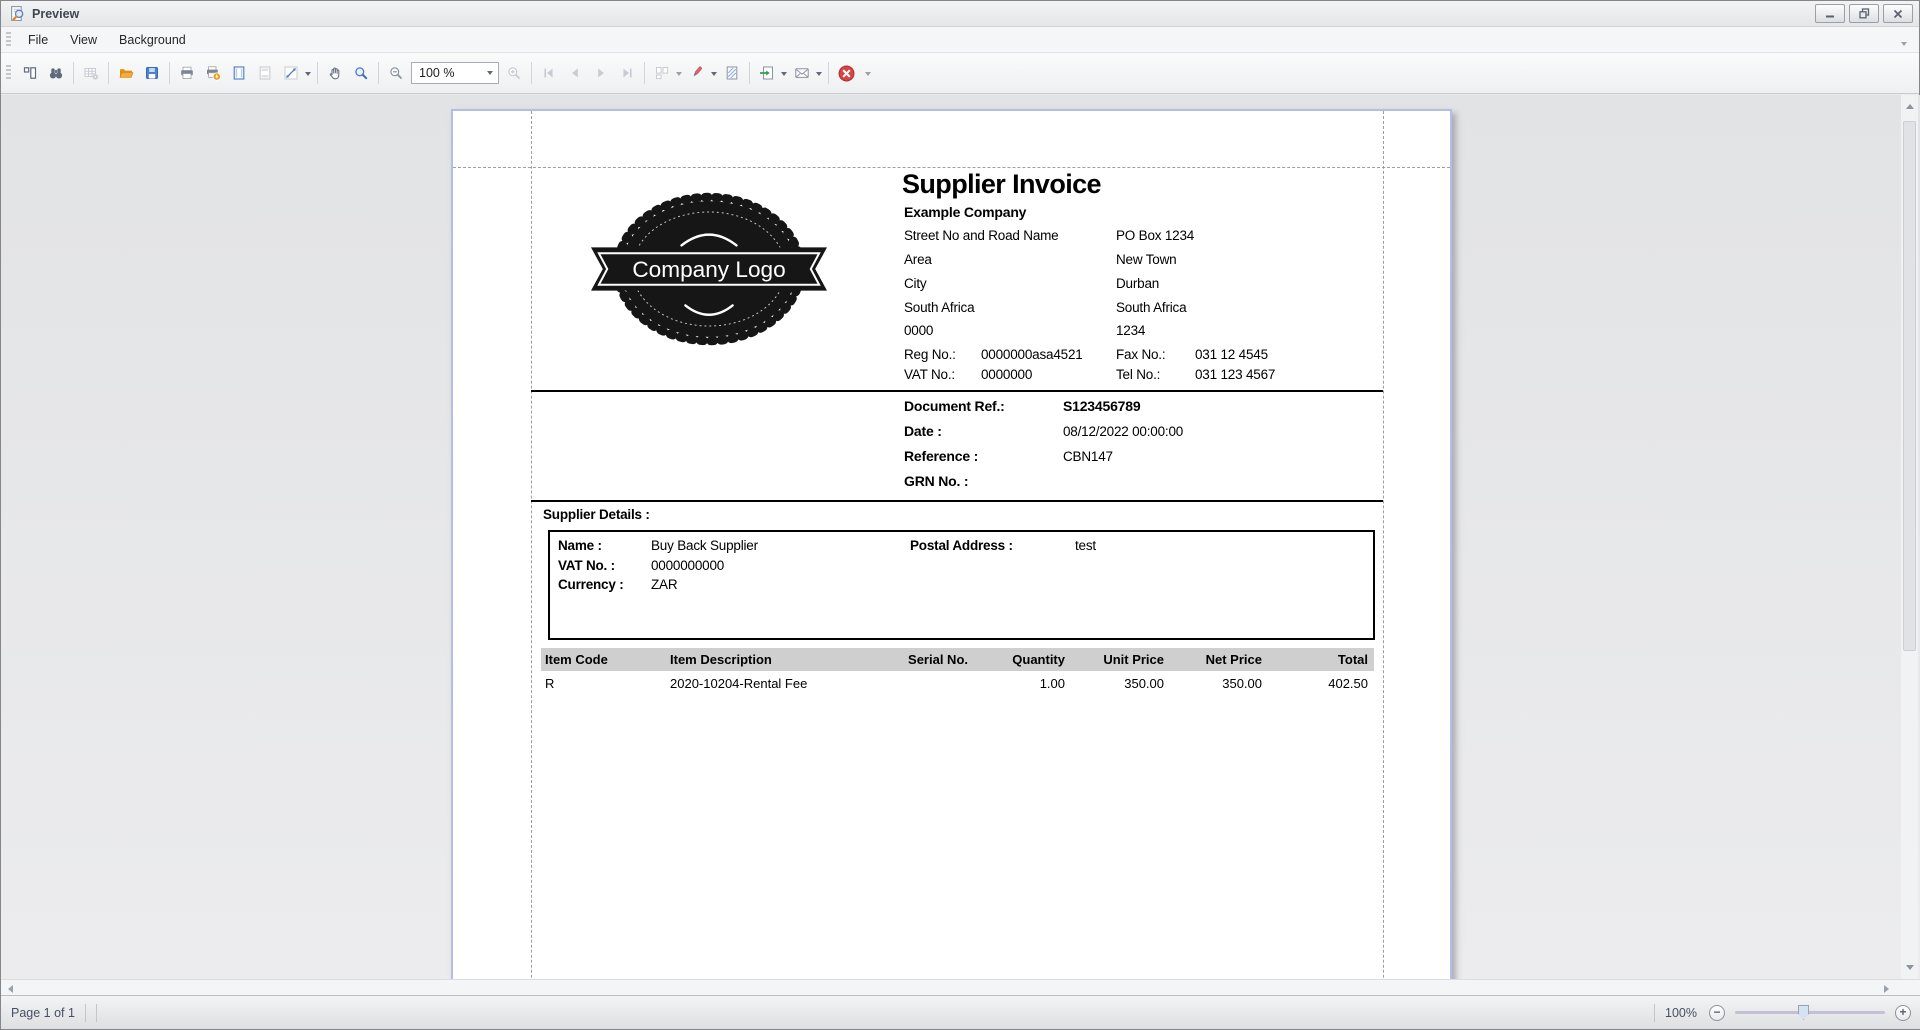 The width and height of the screenshot is (1920, 1030). I want to click on menu-bar: File View Background, so click(960, 40).